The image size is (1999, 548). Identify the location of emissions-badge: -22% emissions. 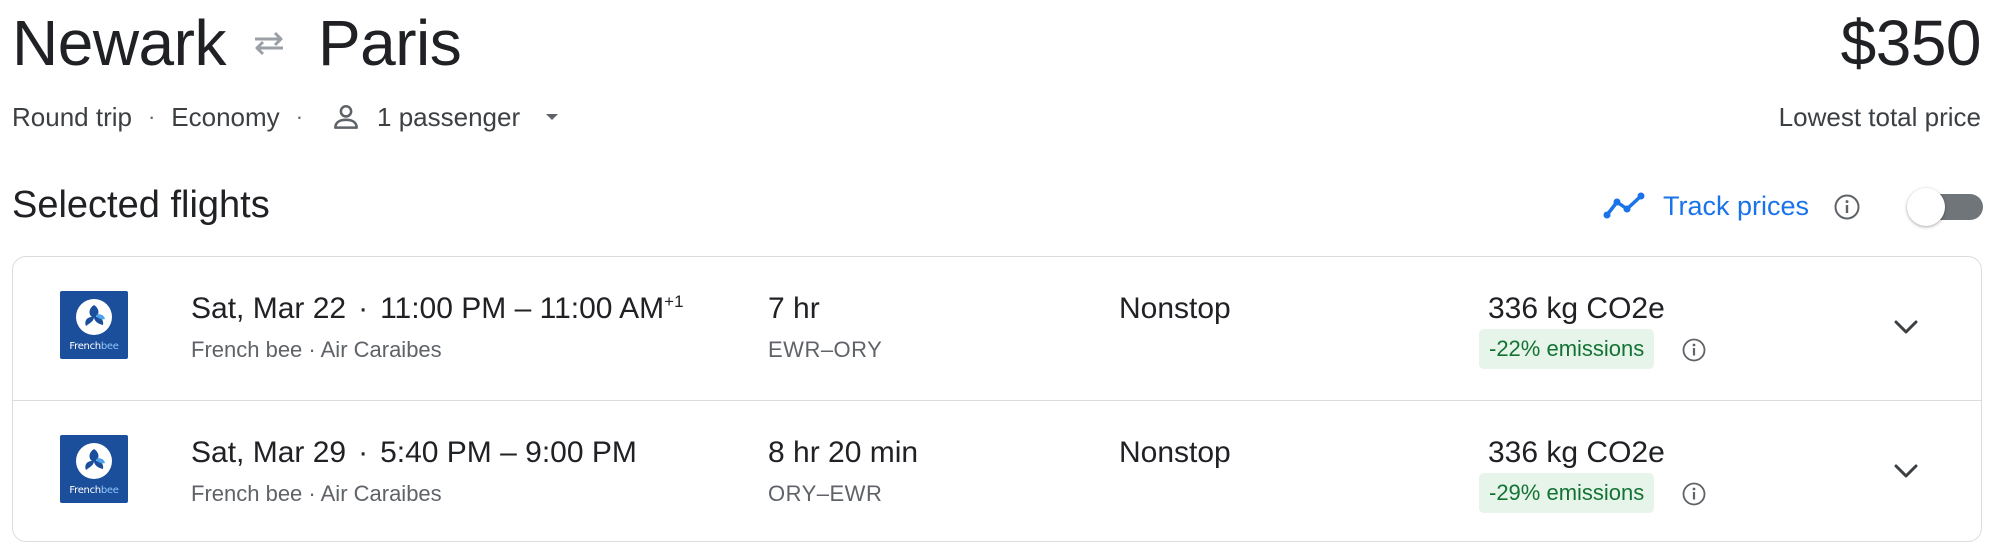
(1567, 349).